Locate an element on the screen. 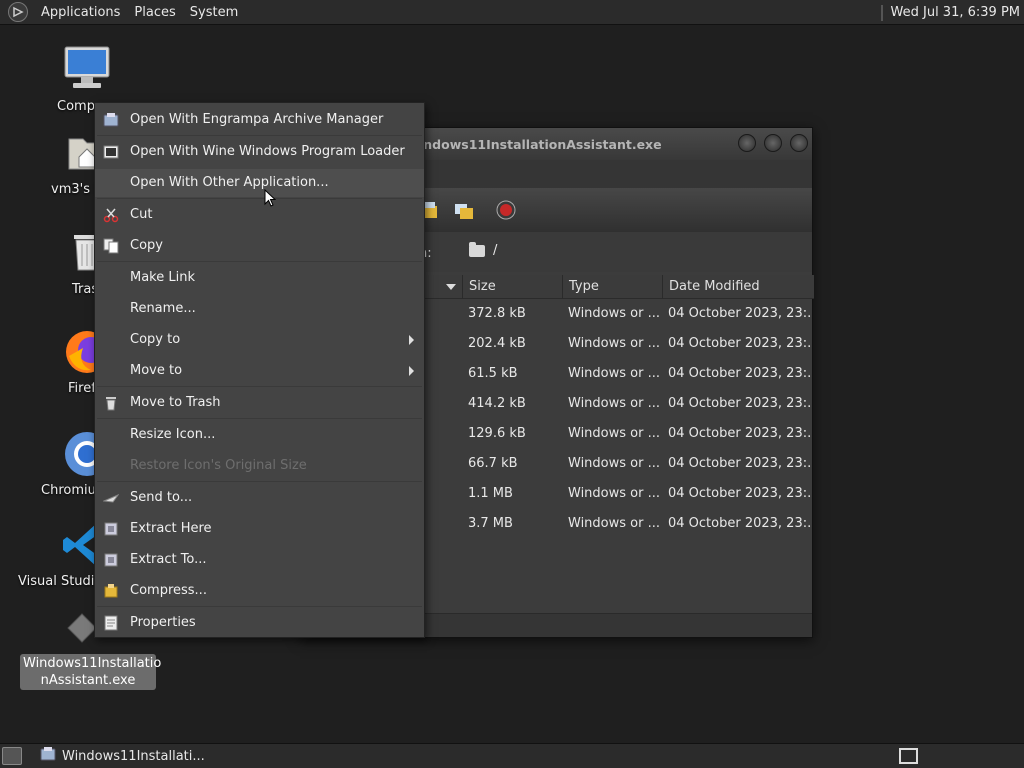 This screenshot has height=768, width=1024. menu-places: Places is located at coordinates (154, 12).